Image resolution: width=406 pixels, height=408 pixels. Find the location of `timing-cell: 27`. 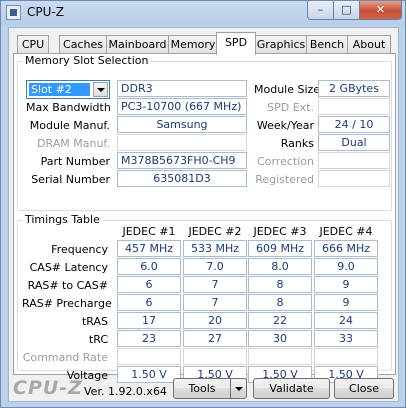

timing-cell: 27 is located at coordinates (215, 338).